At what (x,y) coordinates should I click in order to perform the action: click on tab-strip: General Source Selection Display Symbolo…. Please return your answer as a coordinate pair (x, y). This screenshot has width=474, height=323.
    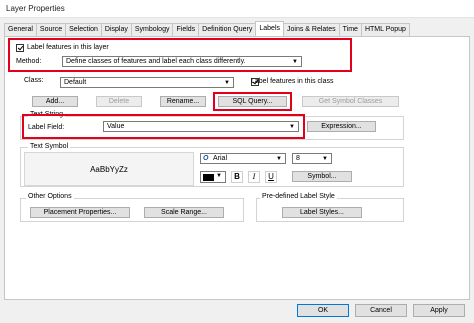
    Looking at the image, I should click on (207, 28).